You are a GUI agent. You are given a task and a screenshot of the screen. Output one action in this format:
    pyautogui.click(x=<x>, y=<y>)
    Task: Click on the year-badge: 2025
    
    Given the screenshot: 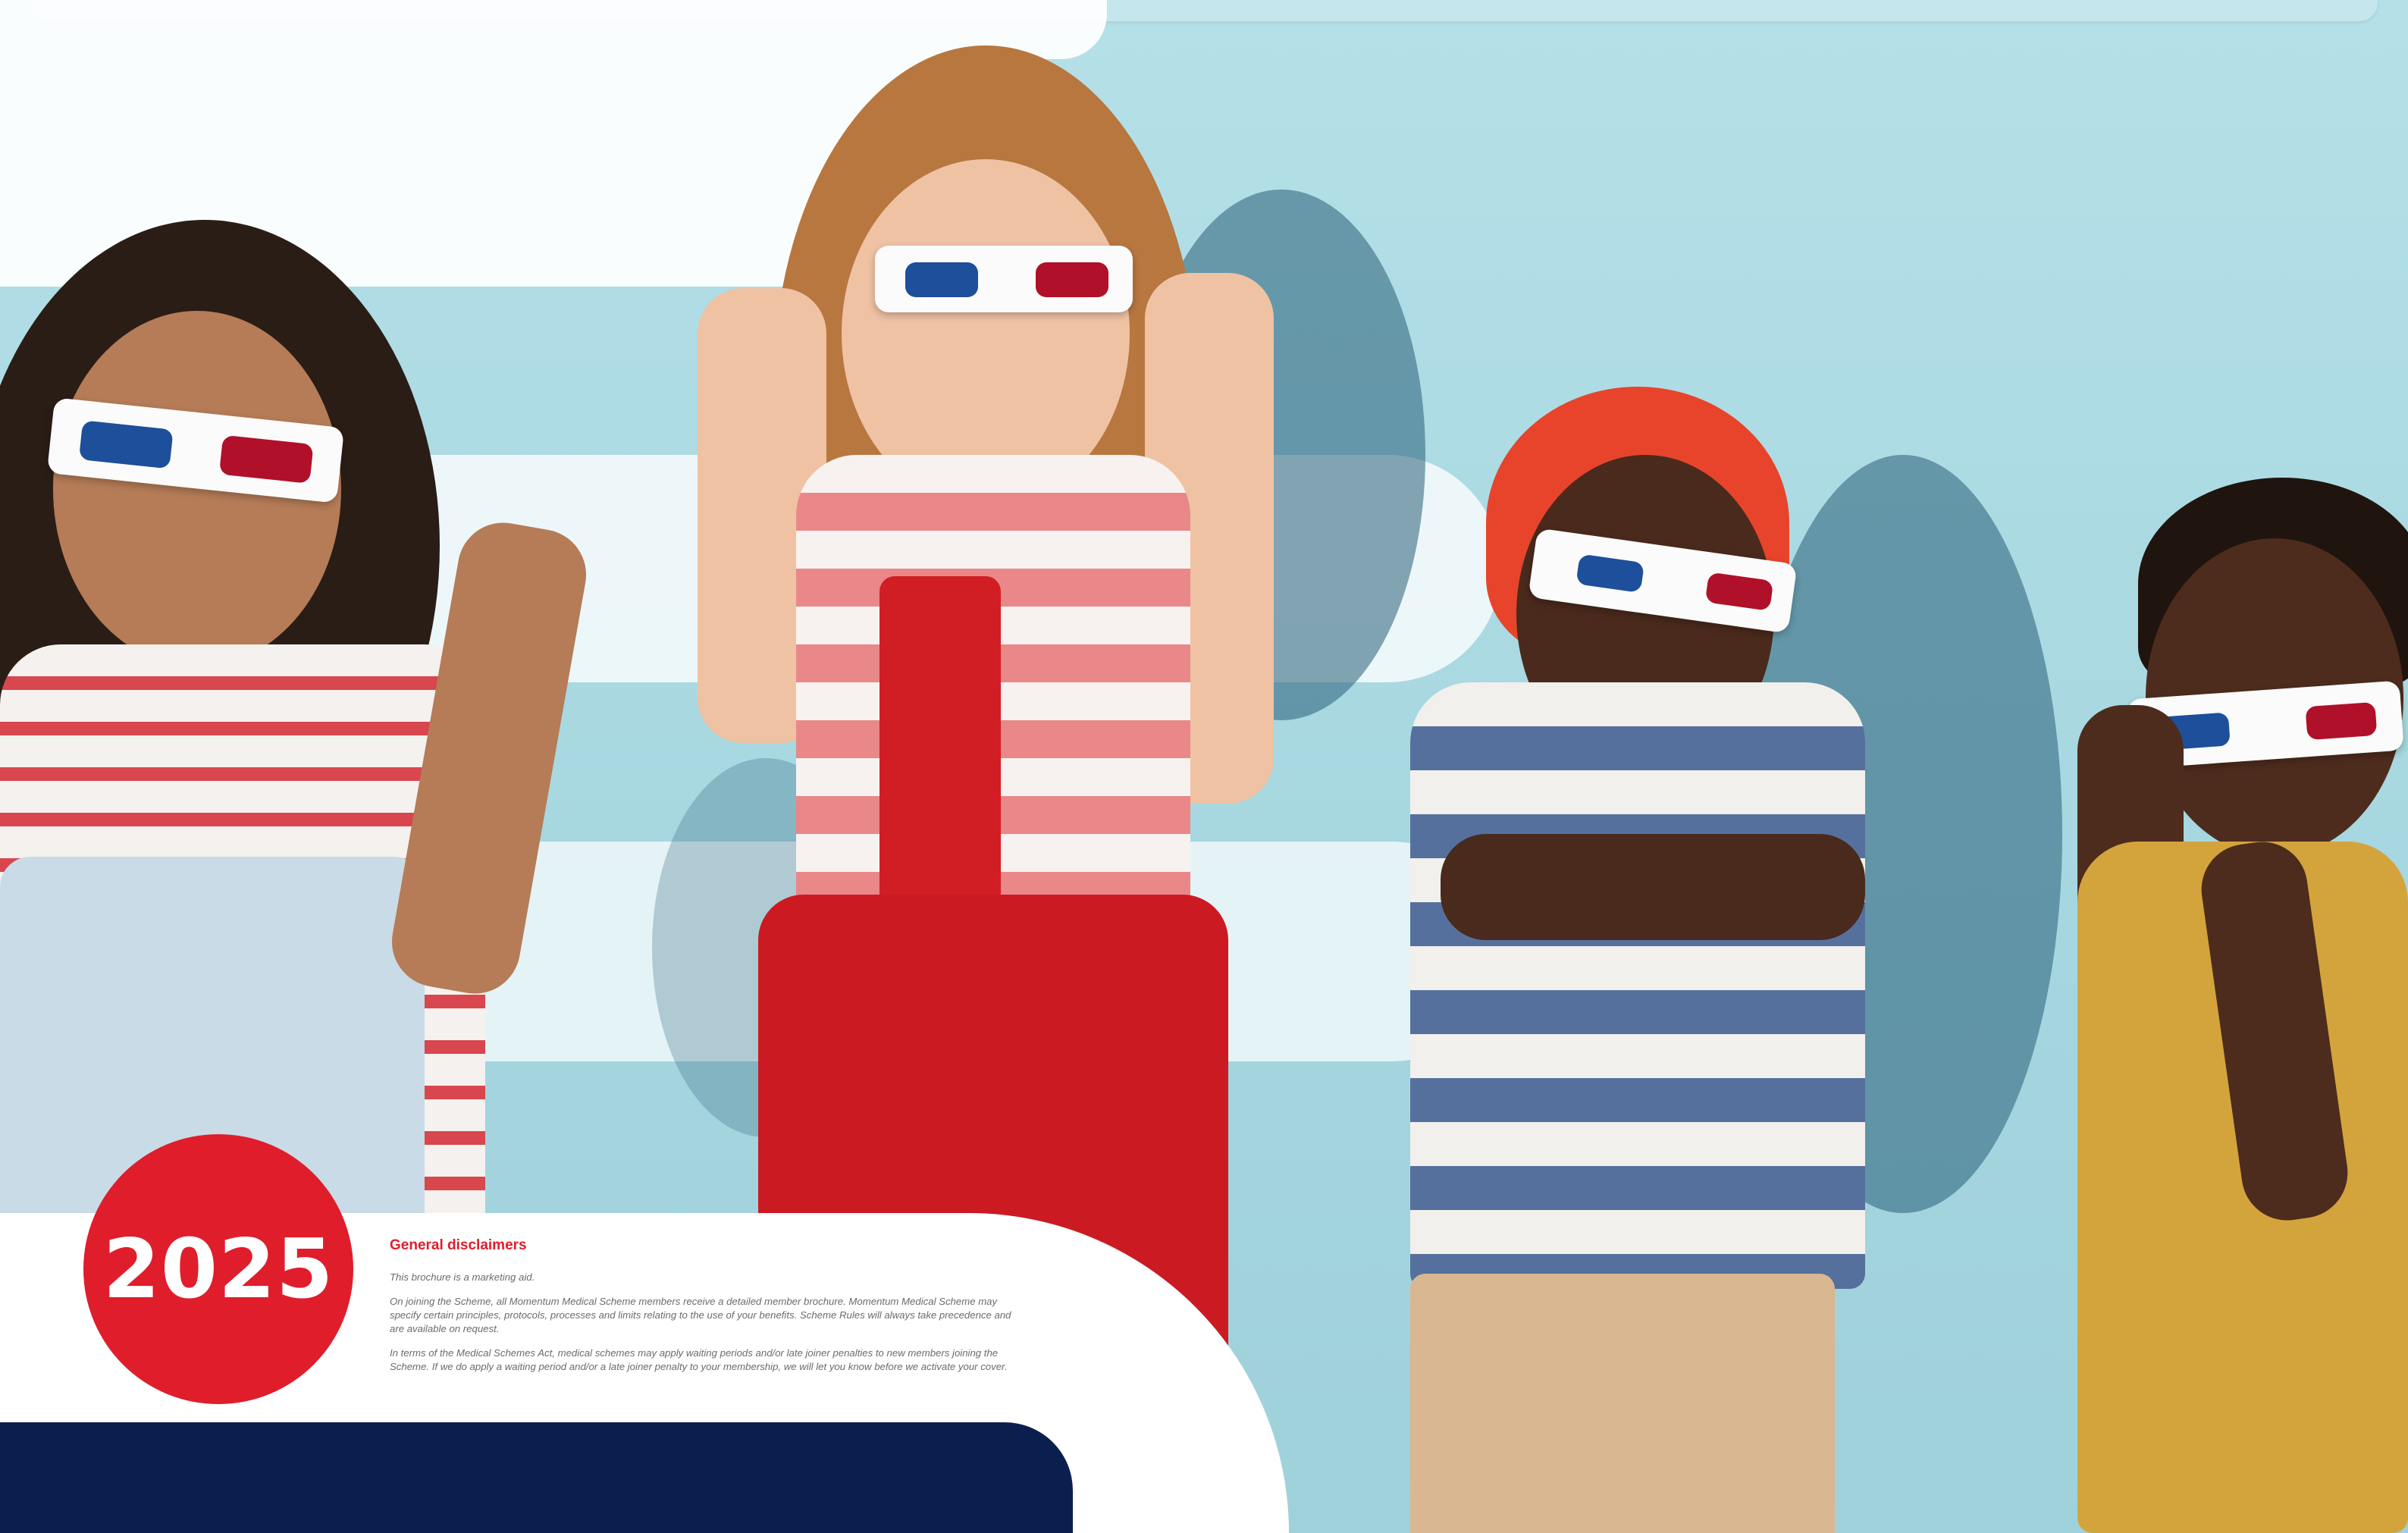 What is the action you would take?
    pyautogui.click(x=218, y=1269)
    